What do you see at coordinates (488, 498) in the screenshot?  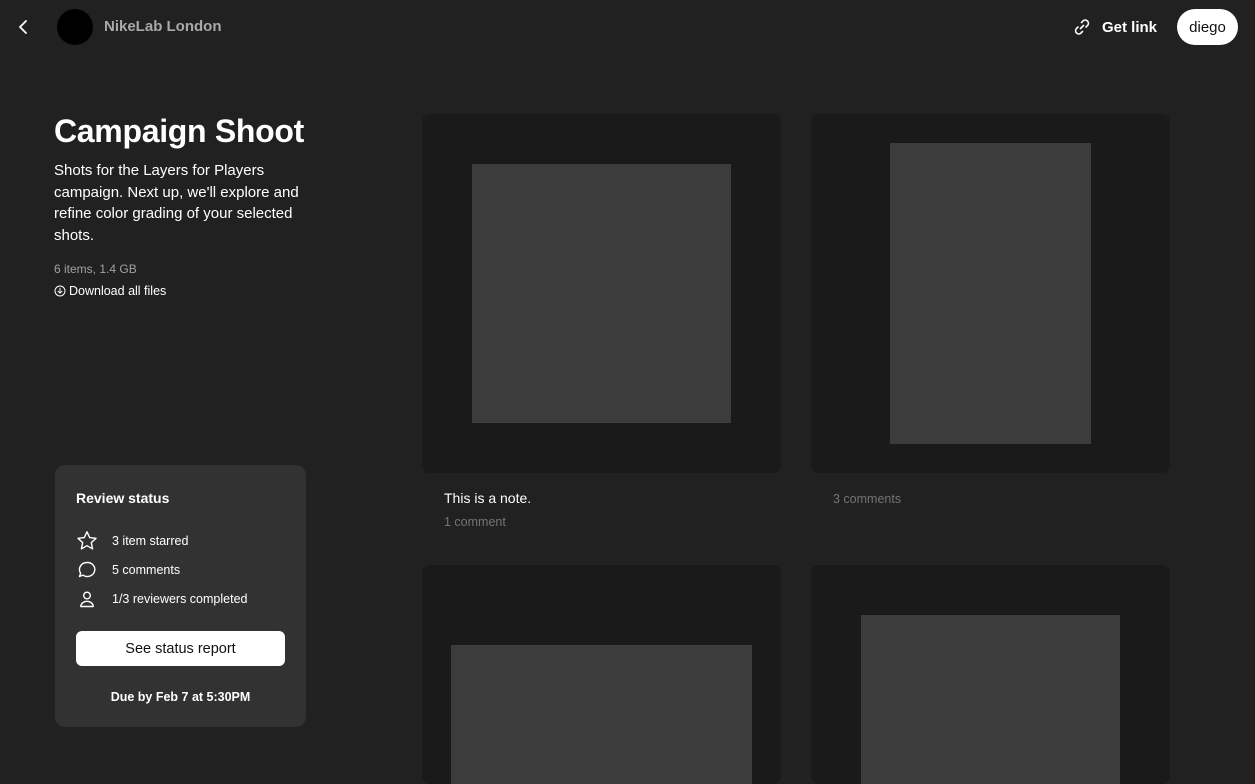 I see `item-note: This is a note.` at bounding box center [488, 498].